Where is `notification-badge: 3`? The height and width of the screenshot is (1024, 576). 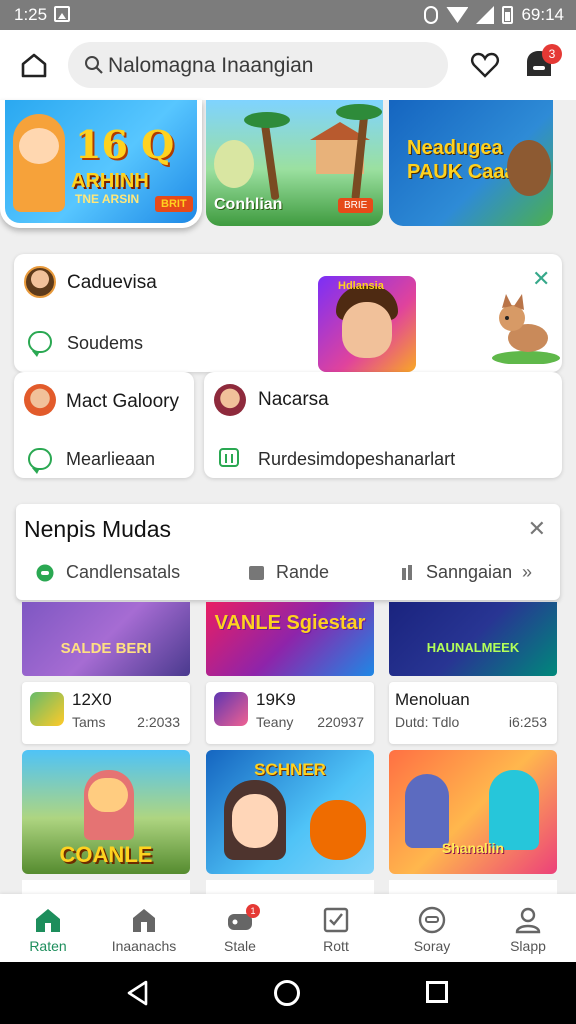 notification-badge: 3 is located at coordinates (552, 54).